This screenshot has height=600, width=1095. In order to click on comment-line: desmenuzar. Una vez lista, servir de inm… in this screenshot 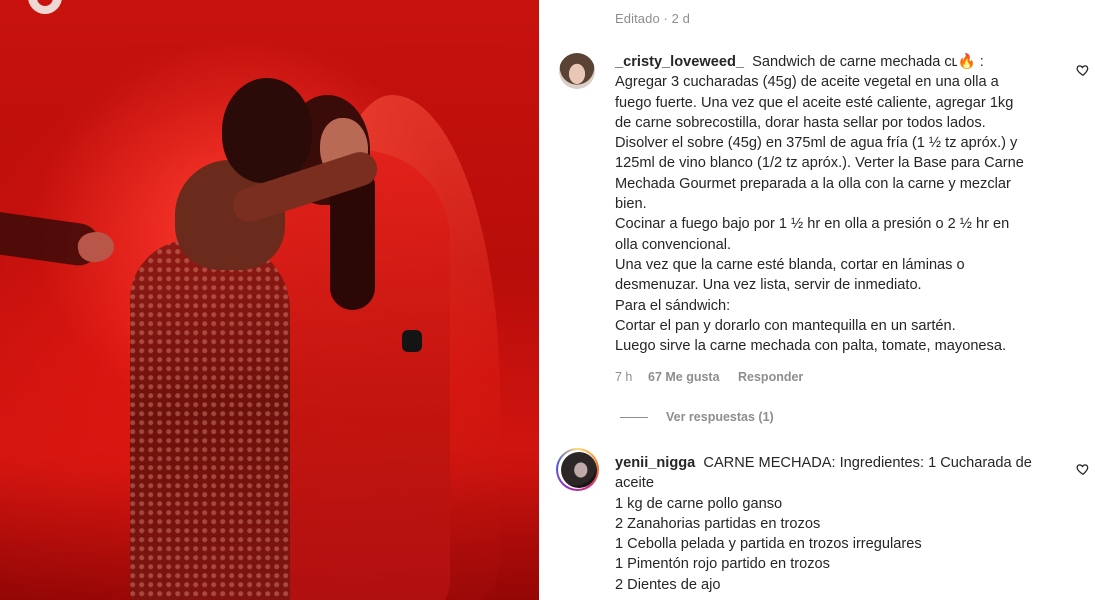, I will do `click(768, 285)`.